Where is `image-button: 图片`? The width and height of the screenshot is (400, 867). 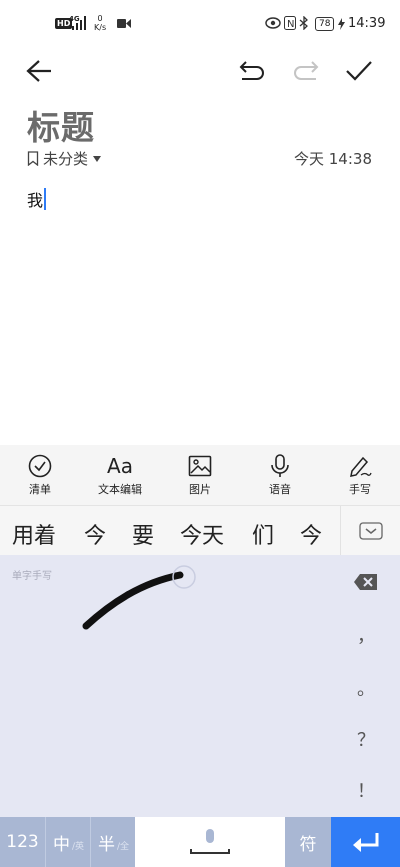 image-button: 图片 is located at coordinates (200, 475).